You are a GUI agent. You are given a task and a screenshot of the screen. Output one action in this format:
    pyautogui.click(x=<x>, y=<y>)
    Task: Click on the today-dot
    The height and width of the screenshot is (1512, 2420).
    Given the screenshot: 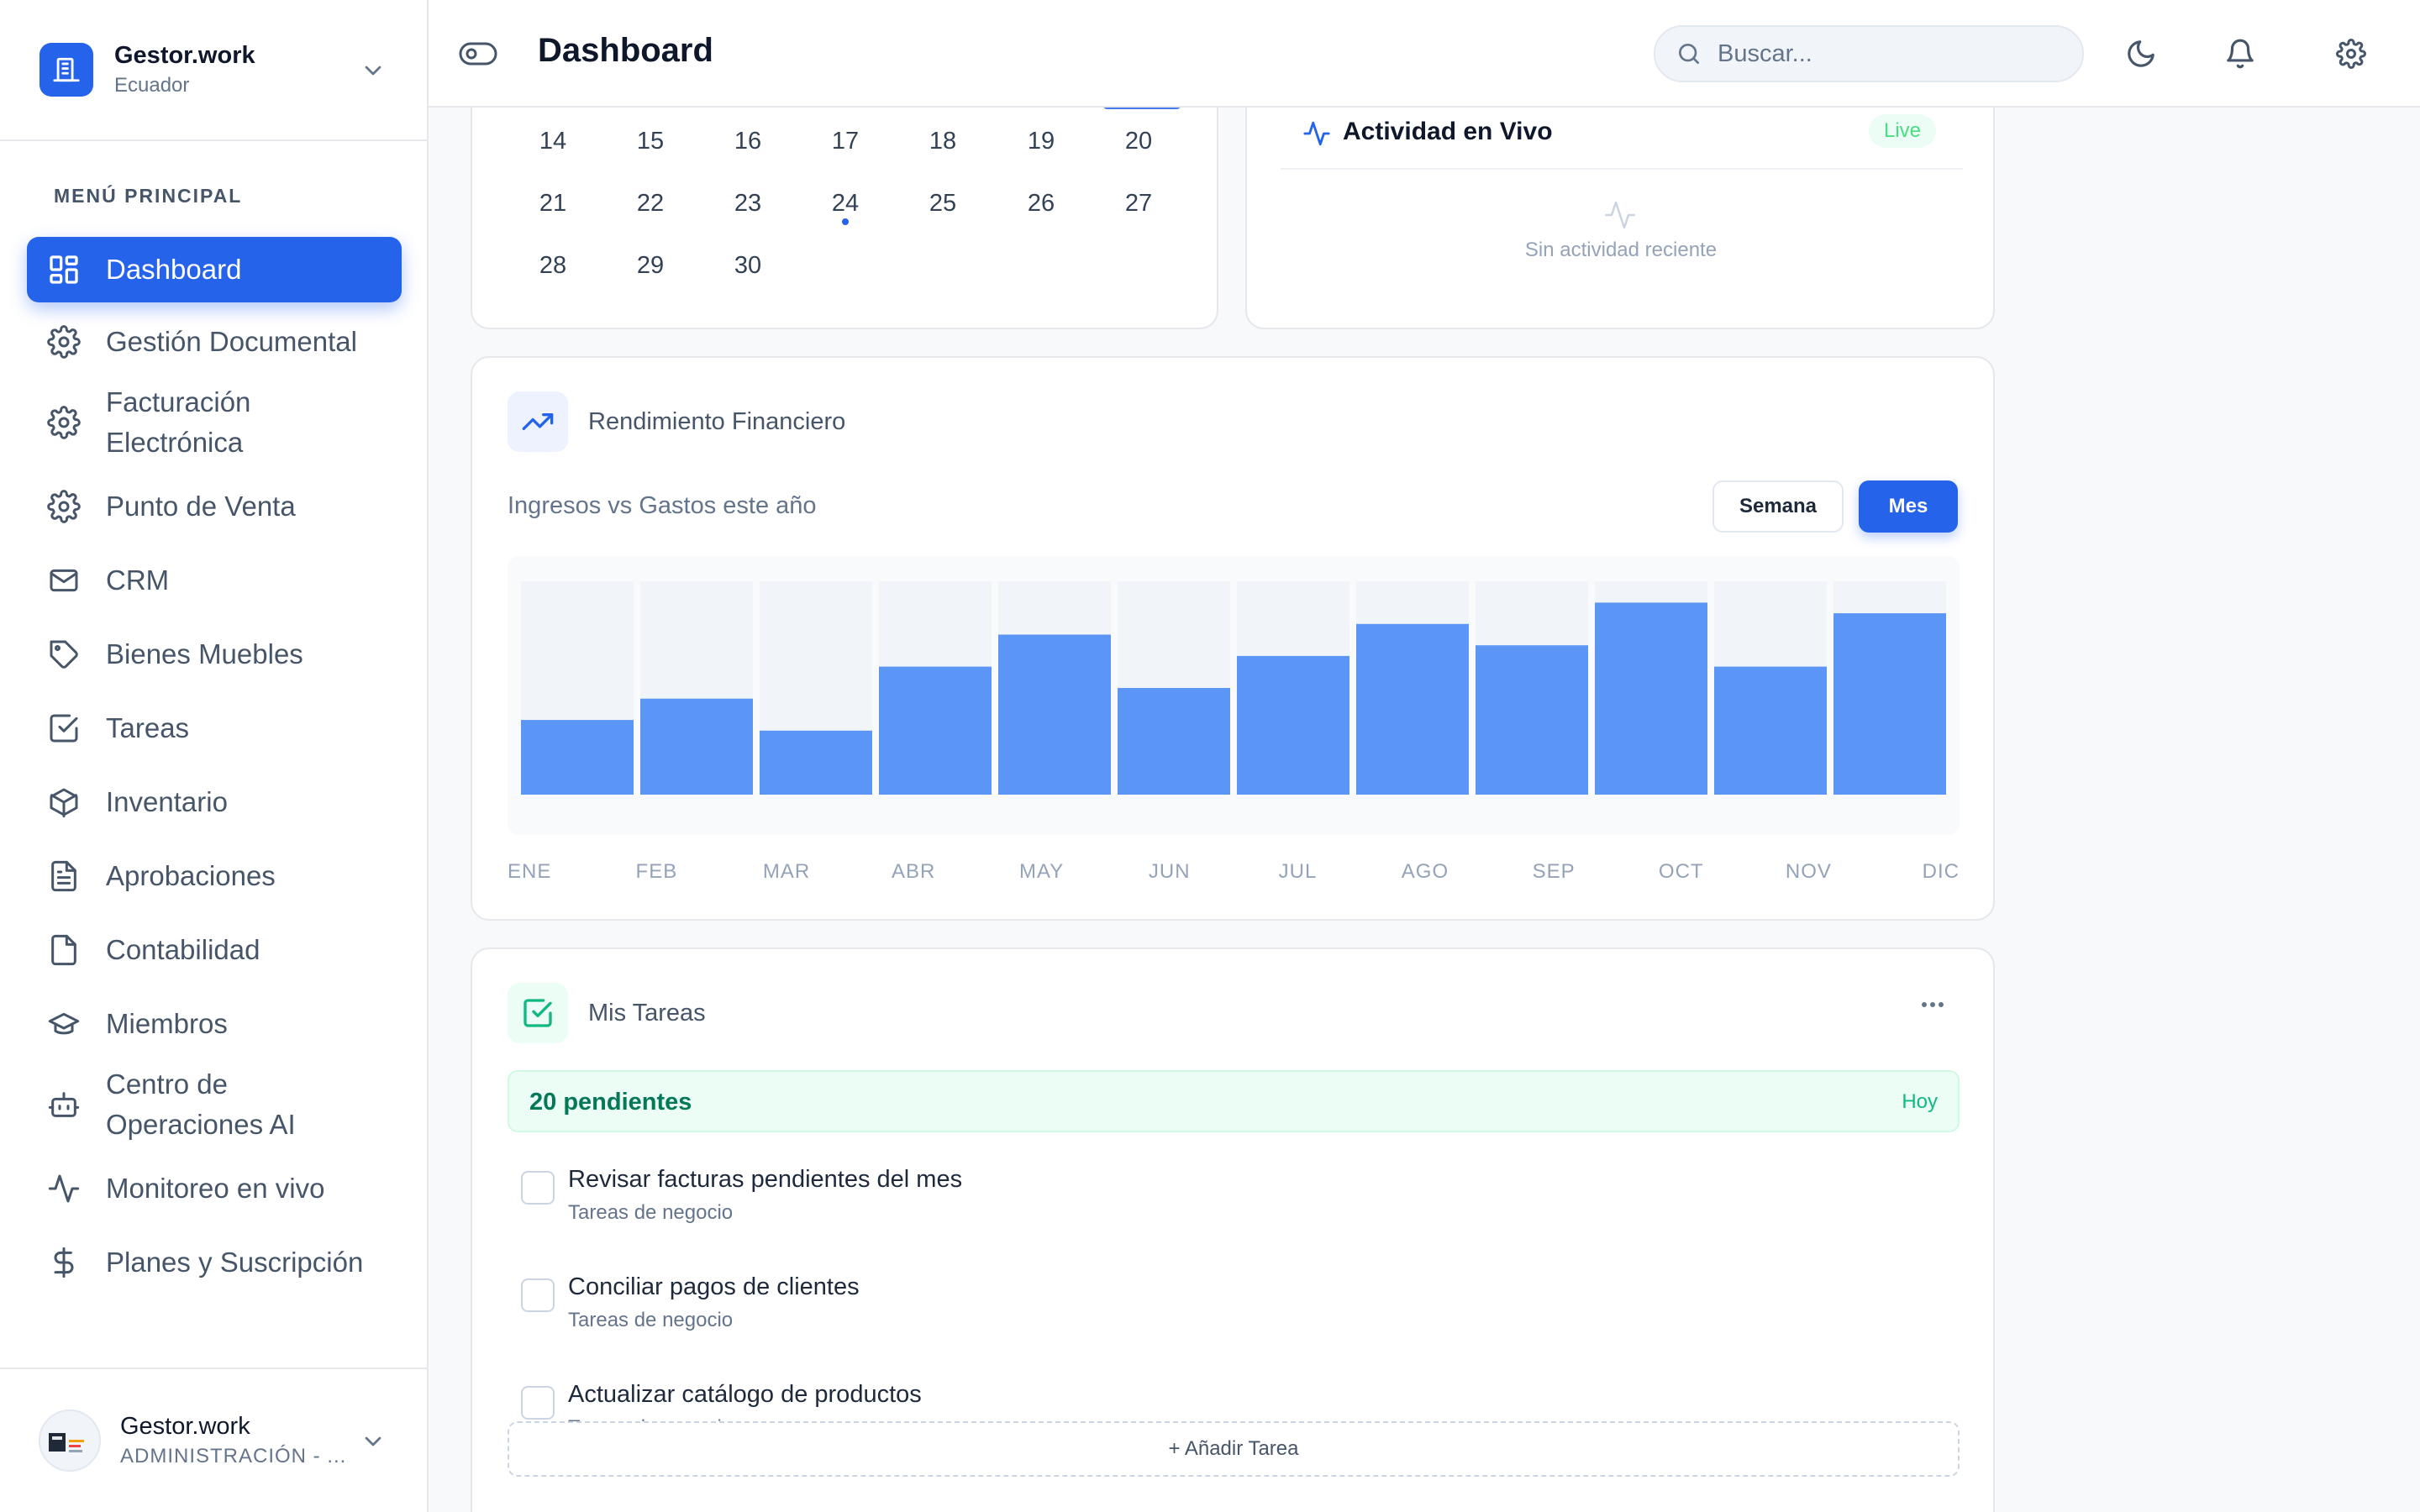 What is the action you would take?
    pyautogui.click(x=845, y=221)
    